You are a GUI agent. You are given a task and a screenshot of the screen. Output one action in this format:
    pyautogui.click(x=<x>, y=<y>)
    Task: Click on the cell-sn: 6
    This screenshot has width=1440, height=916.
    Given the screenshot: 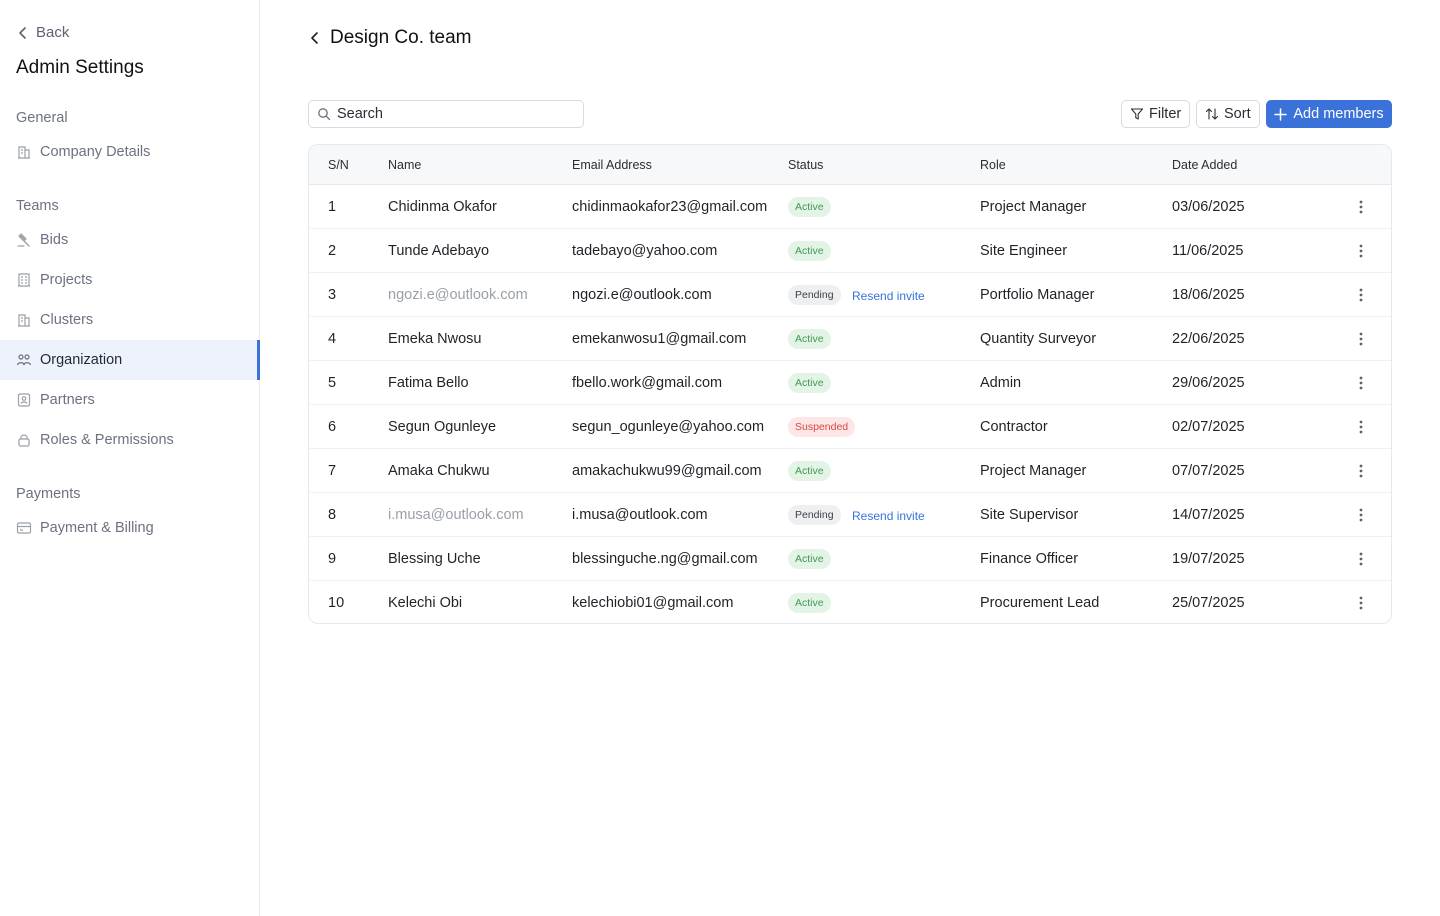 What is the action you would take?
    pyautogui.click(x=332, y=427)
    